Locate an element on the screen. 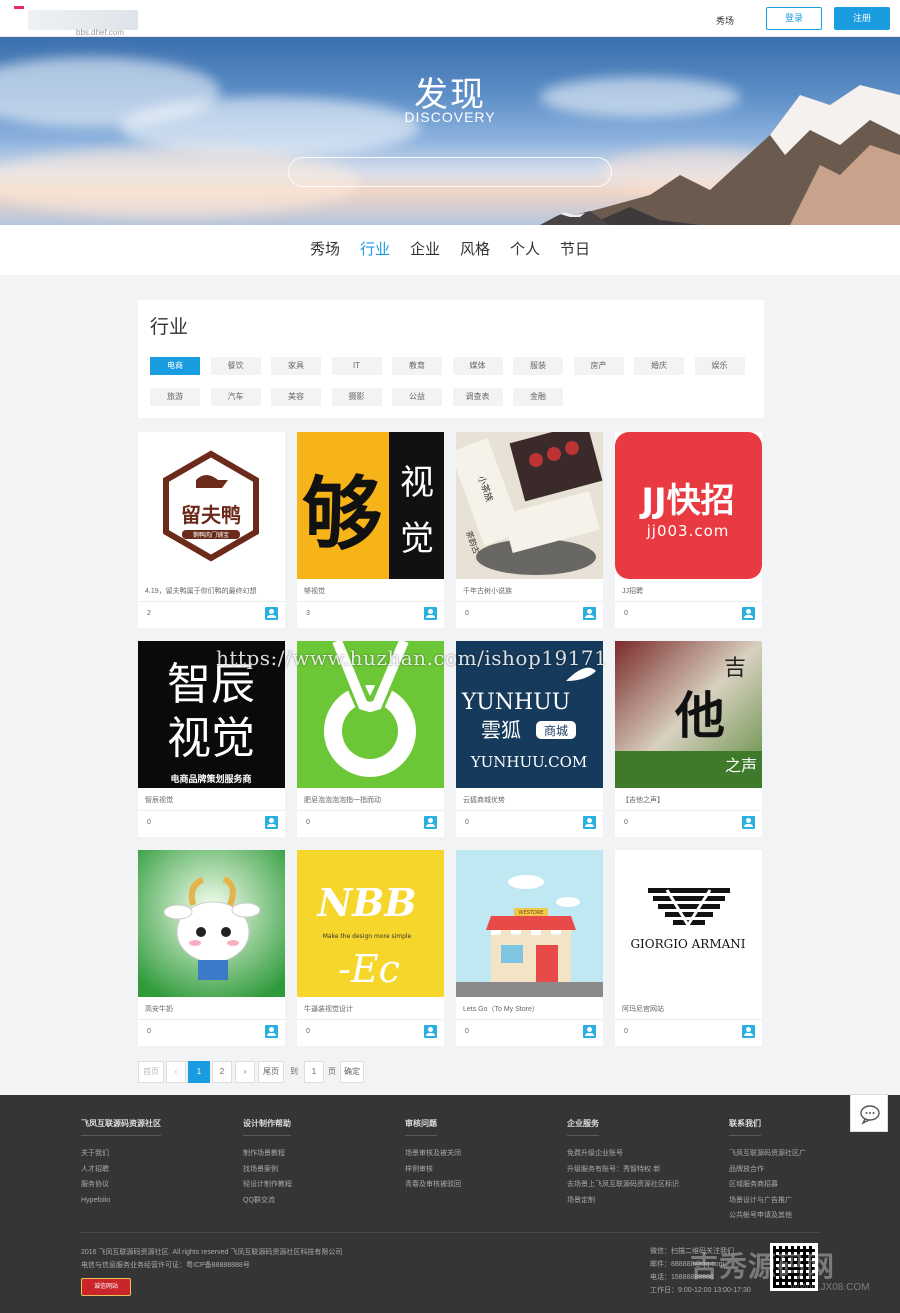 This screenshot has height=1313, width=900. next-page-button: › is located at coordinates (245, 1072).